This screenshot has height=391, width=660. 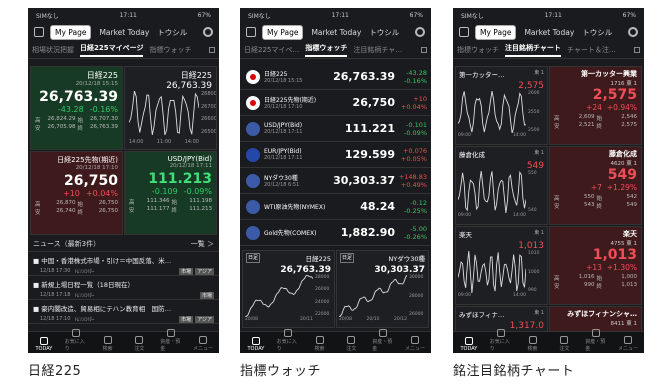 What do you see at coordinates (322, 302) in the screenshot?
I see `axis-label: 24000` at bounding box center [322, 302].